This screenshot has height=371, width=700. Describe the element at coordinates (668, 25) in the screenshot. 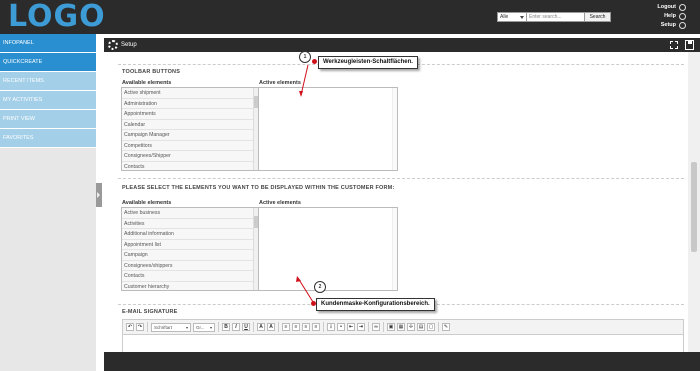

I see `setup-label: Setup` at that location.